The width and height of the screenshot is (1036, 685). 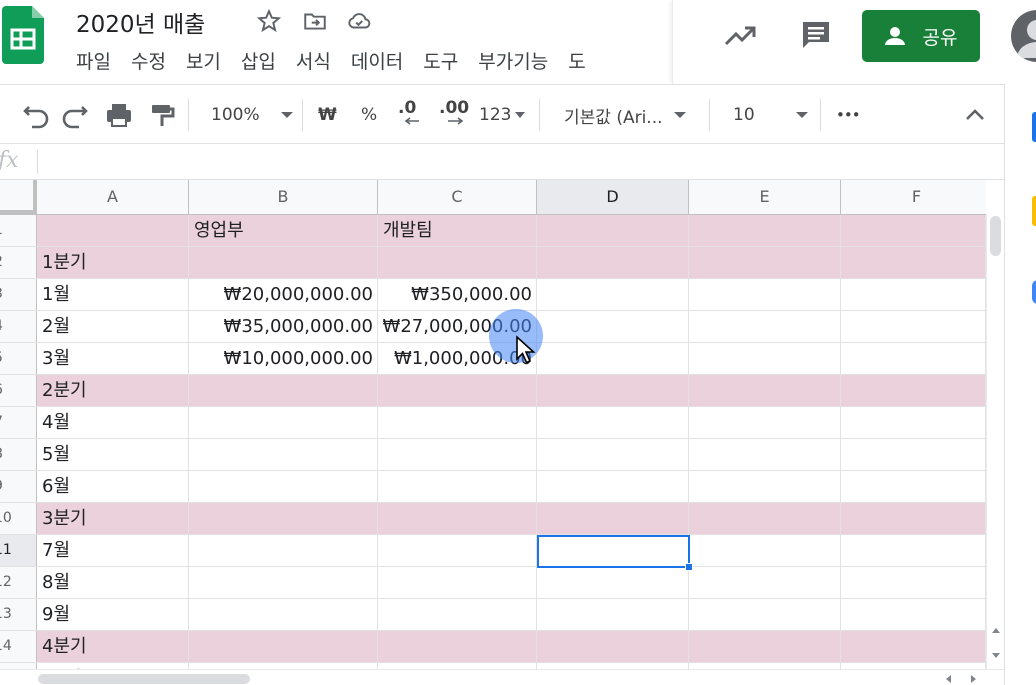 I want to click on vertical-scrollbar, so click(x=995, y=441).